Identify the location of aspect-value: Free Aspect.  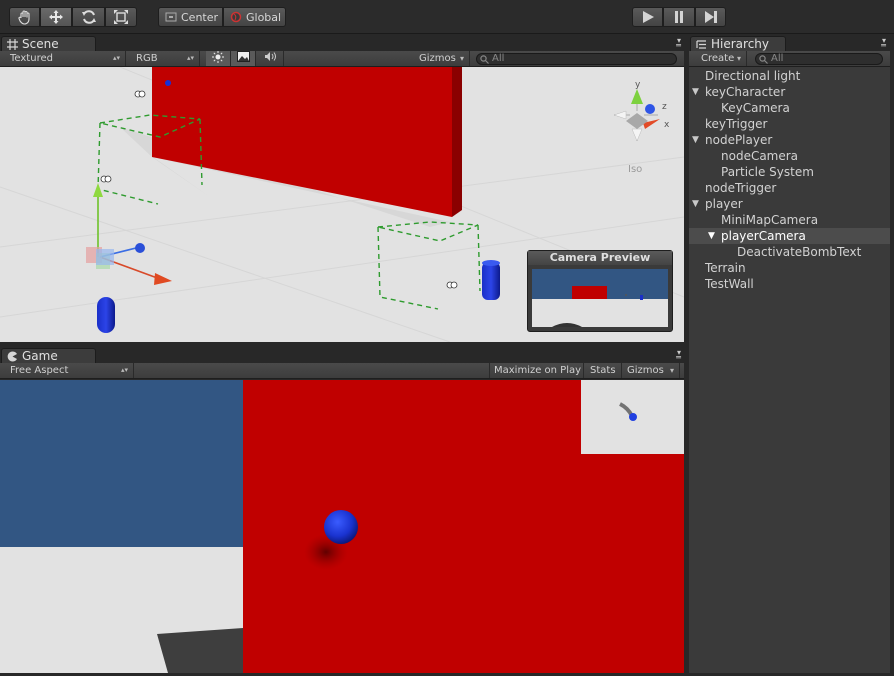
(39, 370).